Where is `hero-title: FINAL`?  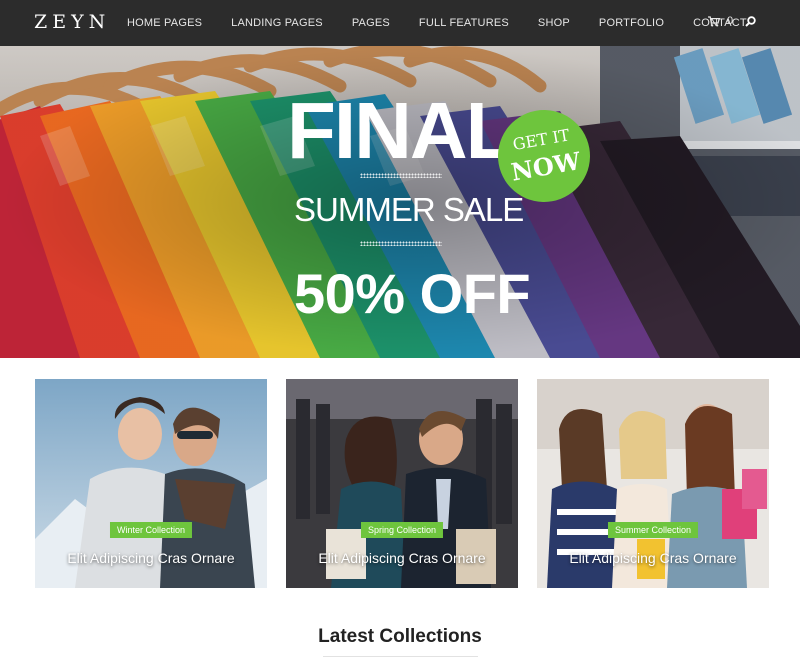 hero-title: FINAL is located at coordinates (401, 130).